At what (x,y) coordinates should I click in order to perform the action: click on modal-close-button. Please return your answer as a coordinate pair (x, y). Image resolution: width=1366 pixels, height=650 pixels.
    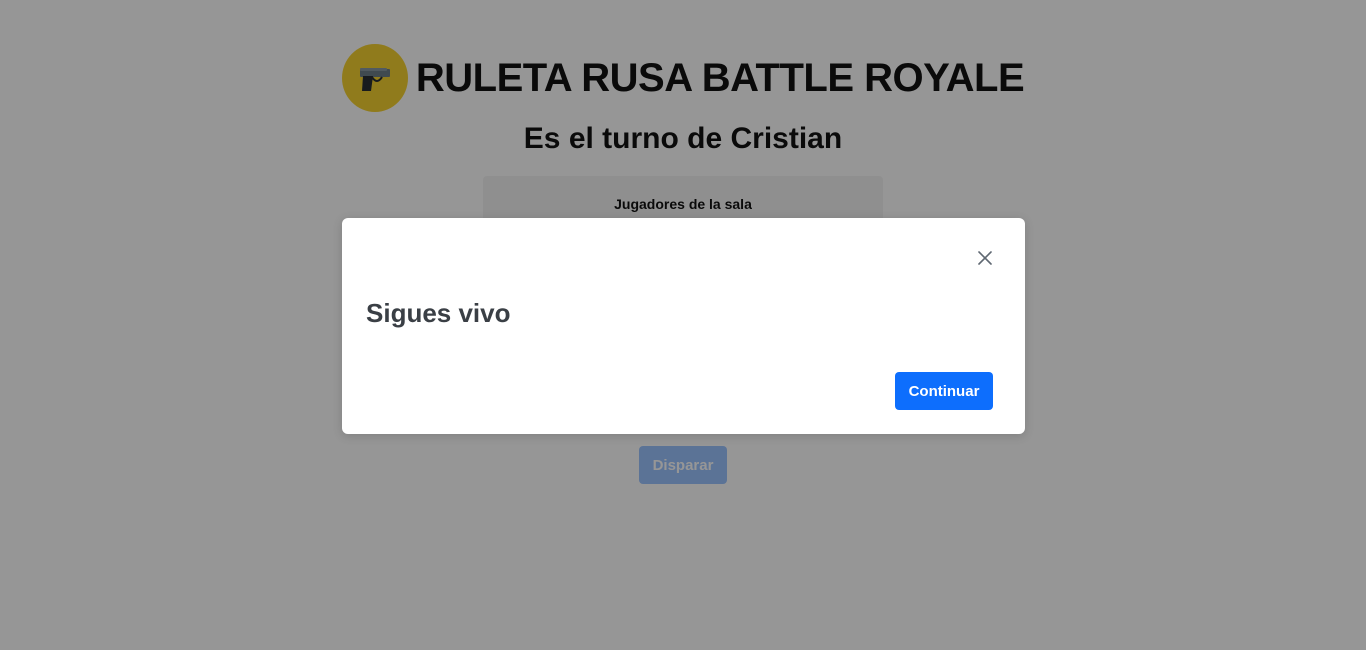
    Looking at the image, I should click on (985, 258).